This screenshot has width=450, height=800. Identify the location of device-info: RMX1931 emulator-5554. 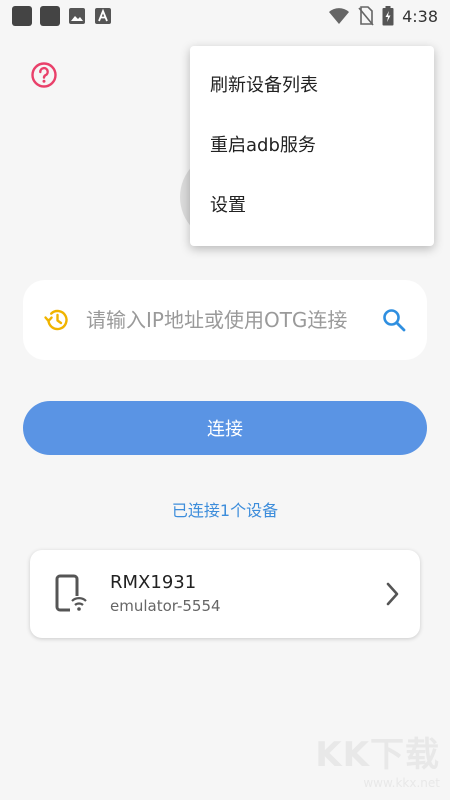
(246, 594).